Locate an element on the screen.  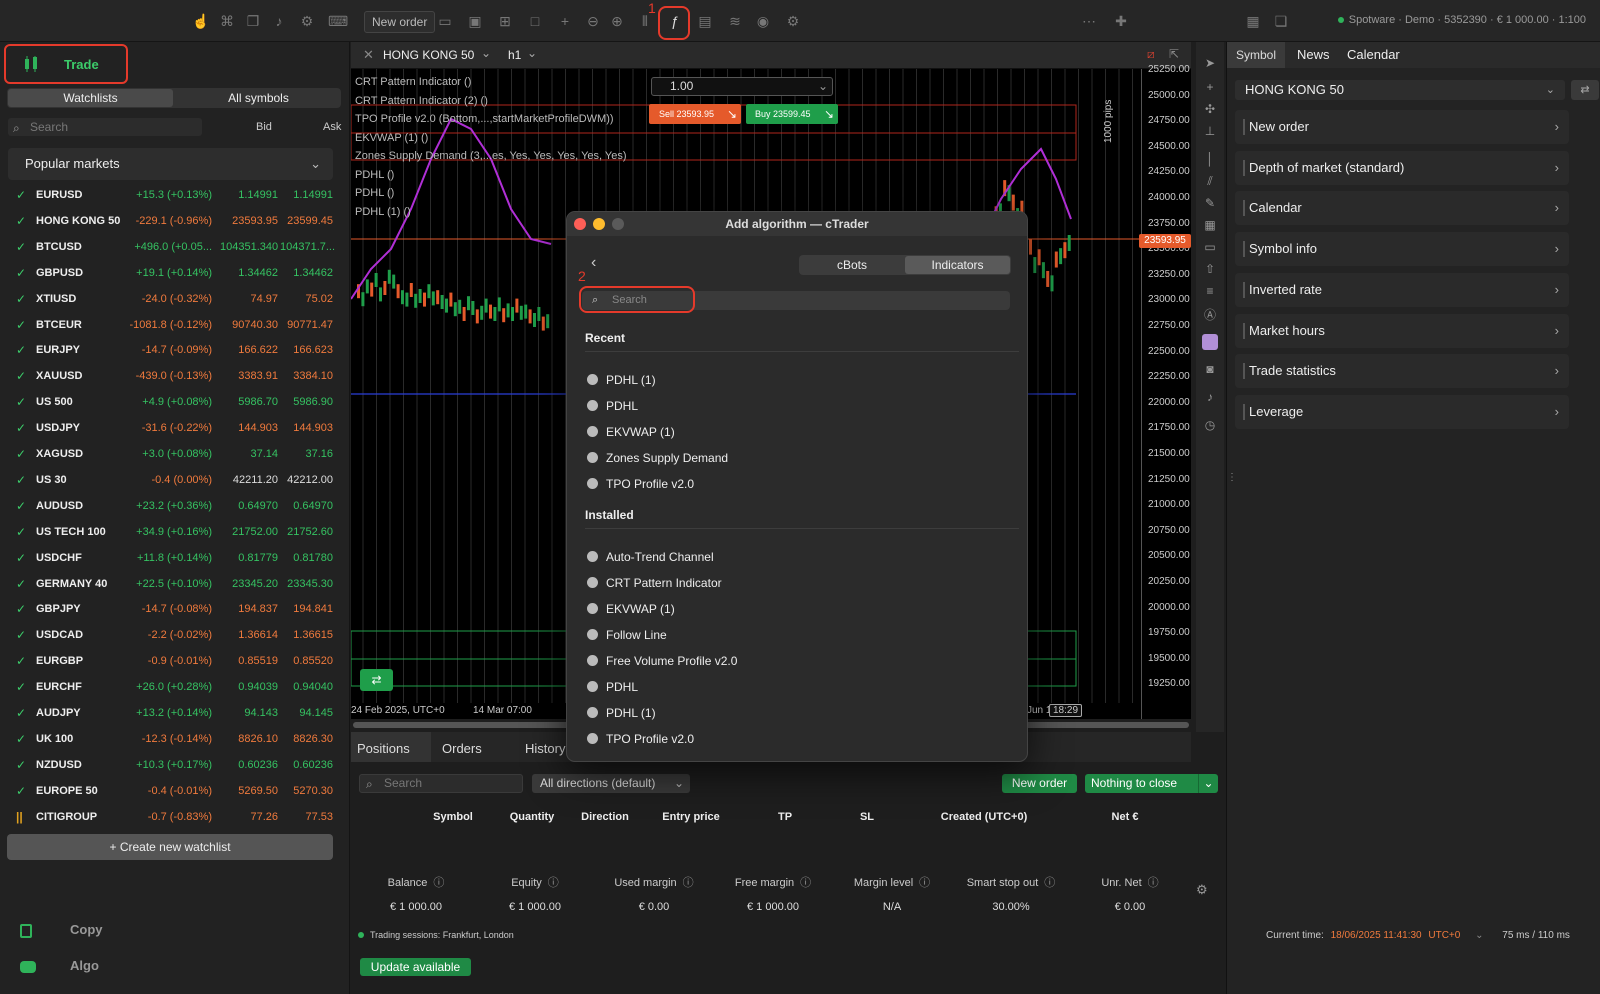
quantity-input: 1.00 ⌄ is located at coordinates (742, 86).